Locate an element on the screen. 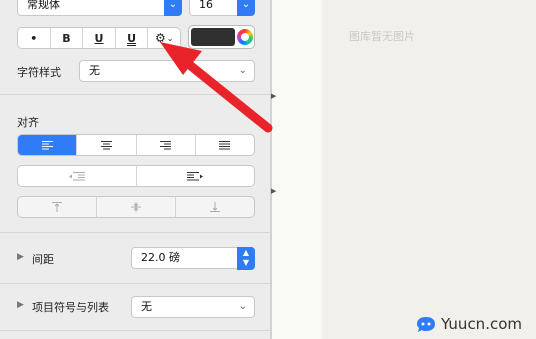 The height and width of the screenshot is (339, 536). yuucn-logo-icon is located at coordinates (426, 324).